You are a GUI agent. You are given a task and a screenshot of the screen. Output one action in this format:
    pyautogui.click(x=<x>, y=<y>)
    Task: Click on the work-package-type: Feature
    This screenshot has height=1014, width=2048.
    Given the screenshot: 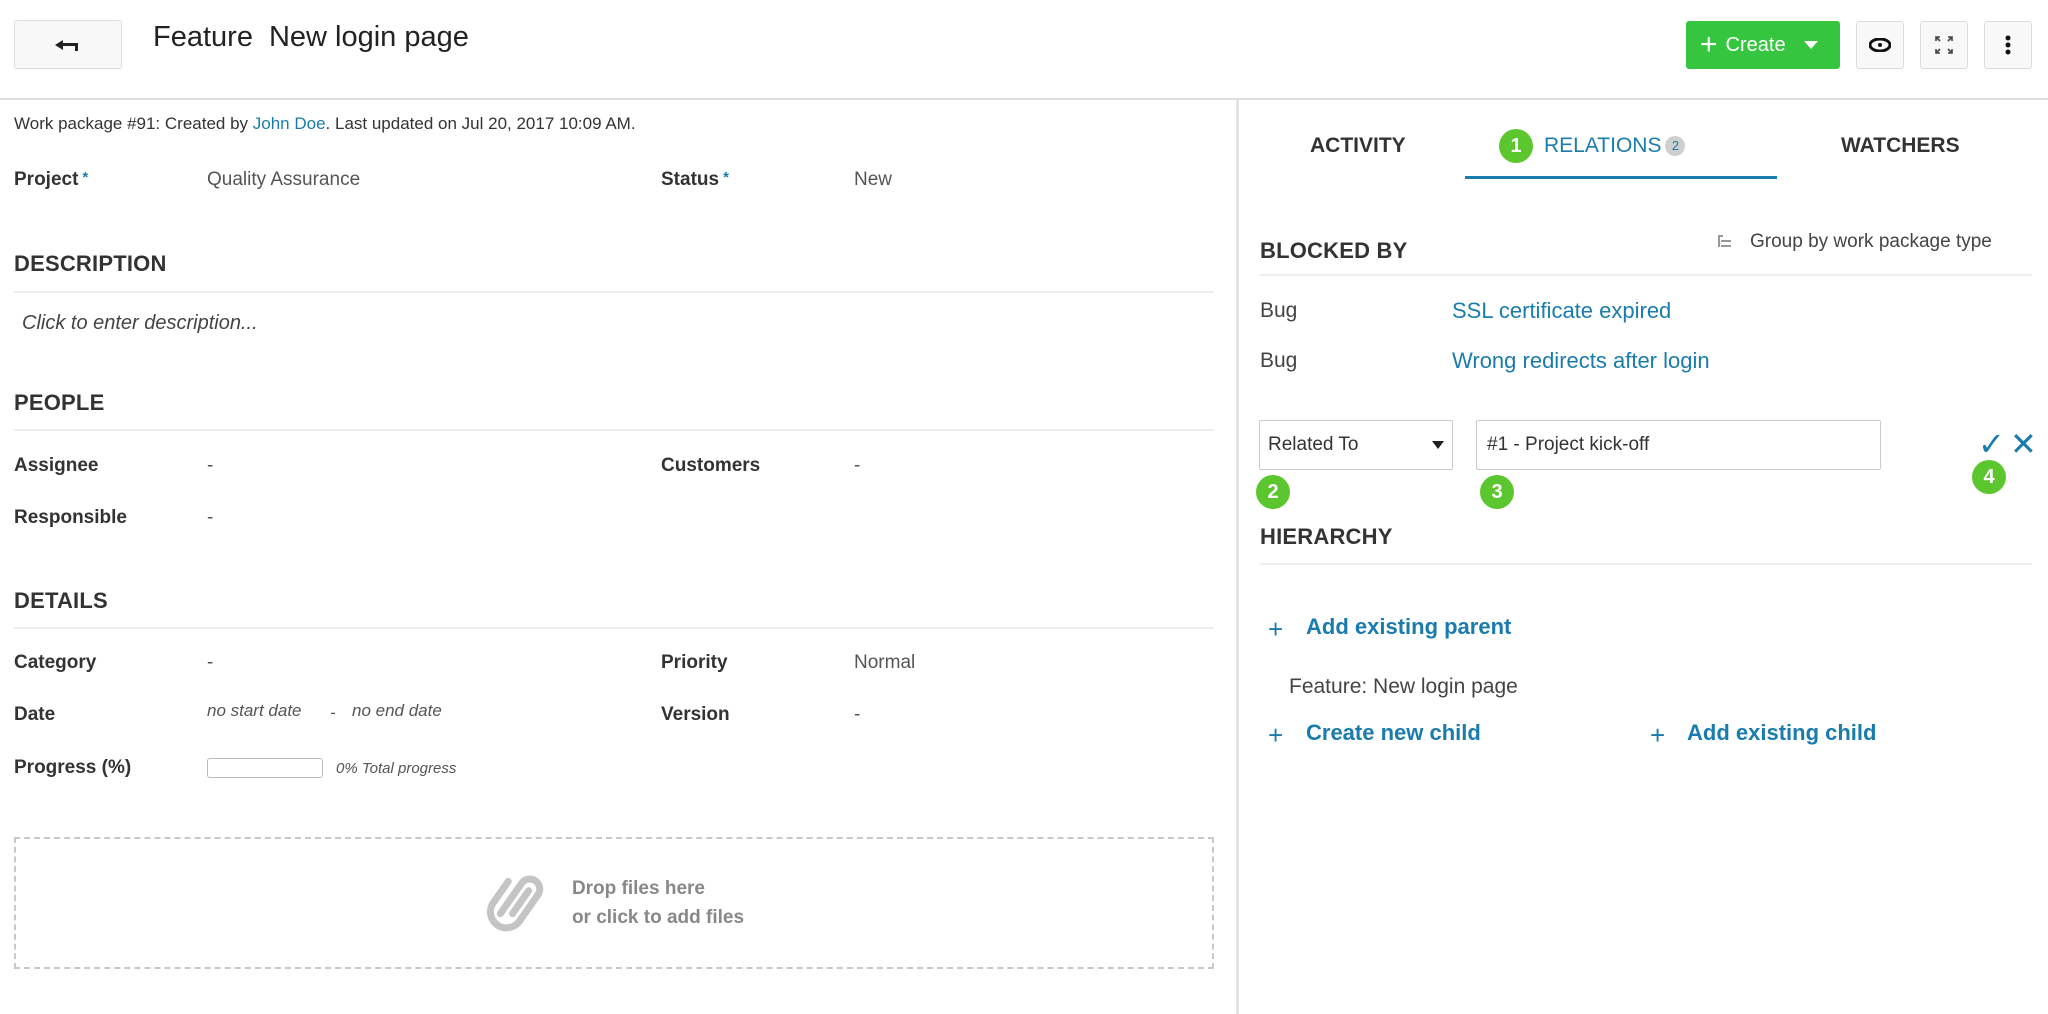 What is the action you would take?
    pyautogui.click(x=203, y=37)
    